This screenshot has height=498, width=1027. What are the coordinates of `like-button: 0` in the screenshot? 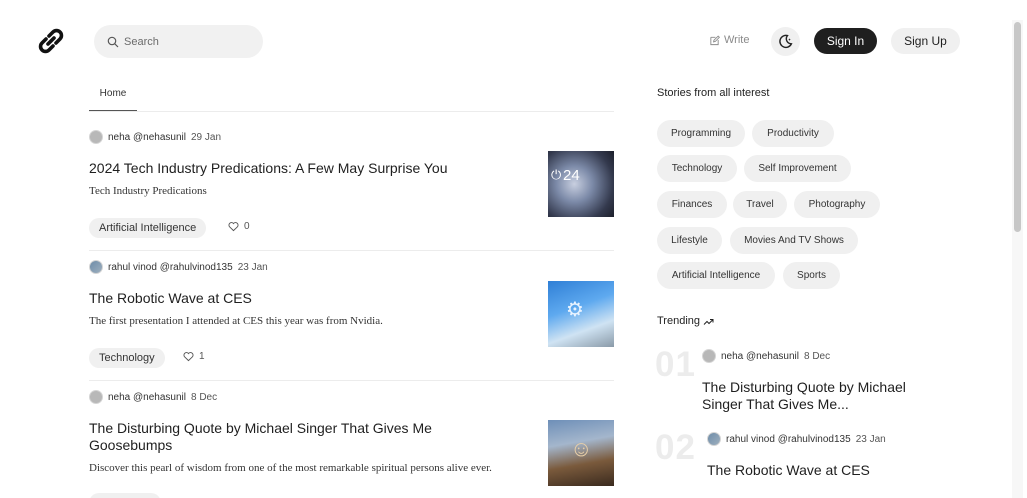 It's located at (239, 226).